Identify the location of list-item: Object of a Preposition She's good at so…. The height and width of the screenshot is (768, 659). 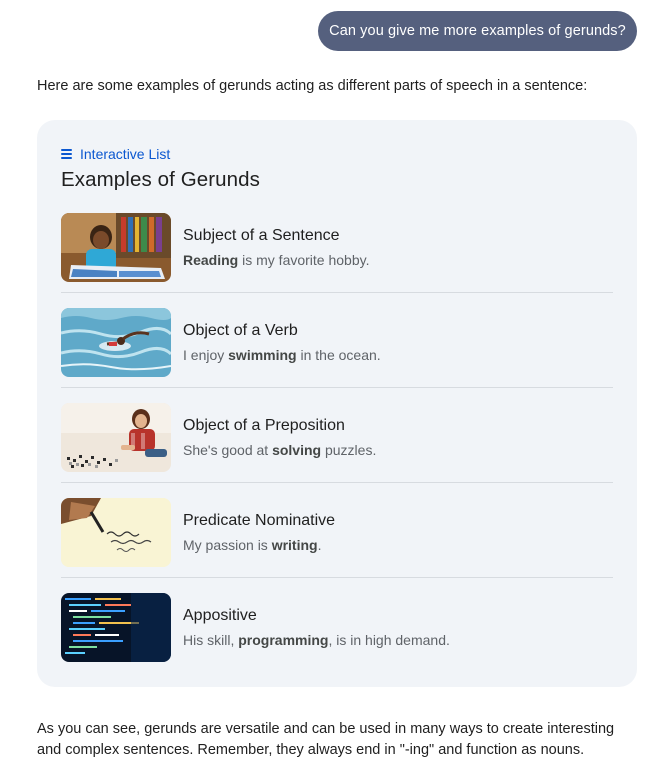
(337, 435).